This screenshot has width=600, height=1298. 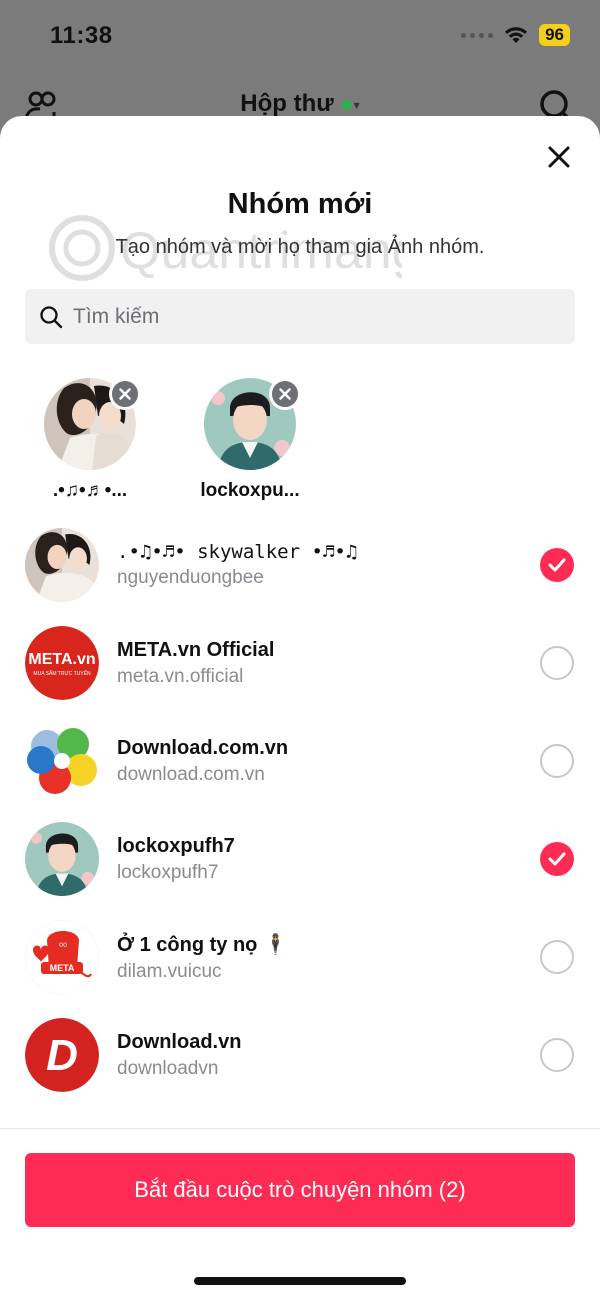 What do you see at coordinates (237, 552) in the screenshot?
I see `contact-display-name: .•♫•♬• skywalker •♬•♫` at bounding box center [237, 552].